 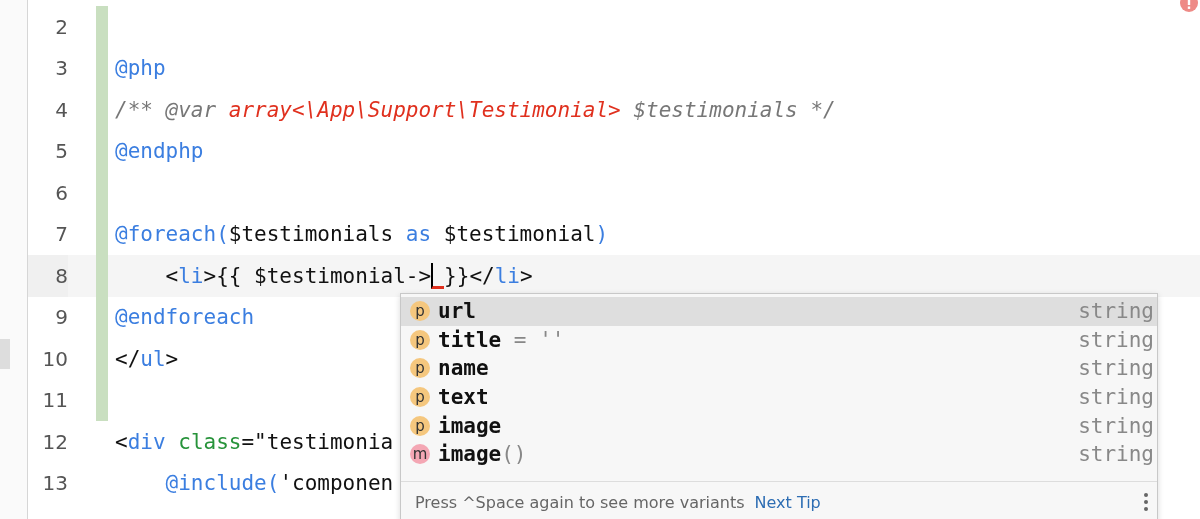 I want to click on code-line: <li>{{ $testimonial->, so click(x=298, y=275).